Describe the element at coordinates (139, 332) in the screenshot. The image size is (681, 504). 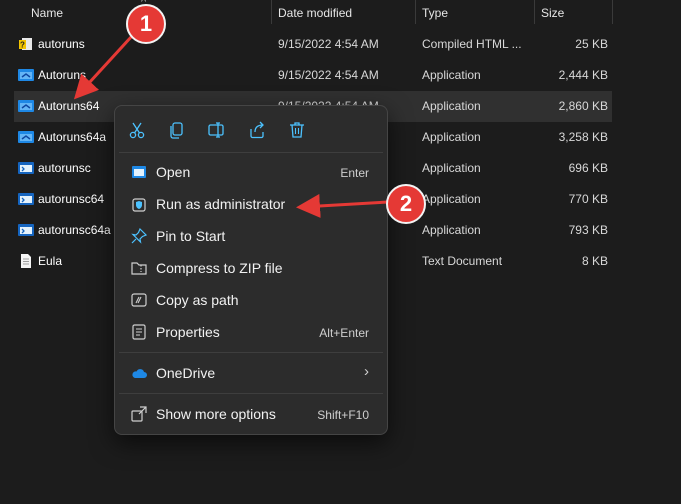
I see `properties-icon` at that location.